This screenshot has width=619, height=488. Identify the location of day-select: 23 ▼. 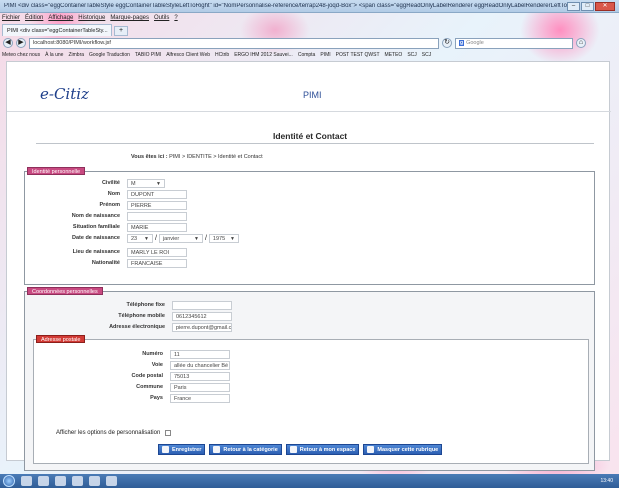
(140, 238).